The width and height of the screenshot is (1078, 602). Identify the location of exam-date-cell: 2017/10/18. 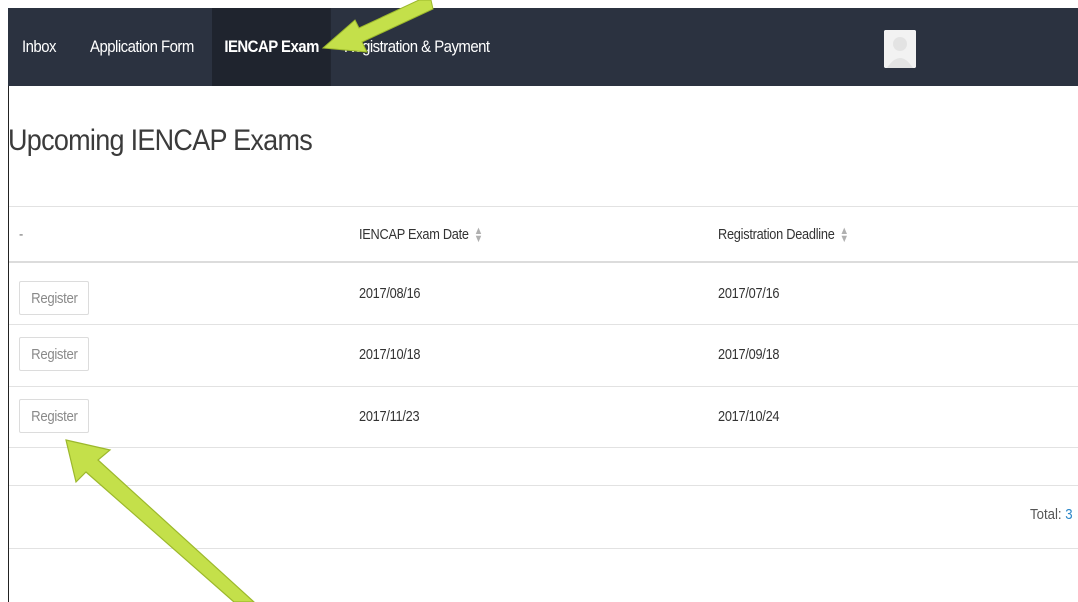
(390, 354).